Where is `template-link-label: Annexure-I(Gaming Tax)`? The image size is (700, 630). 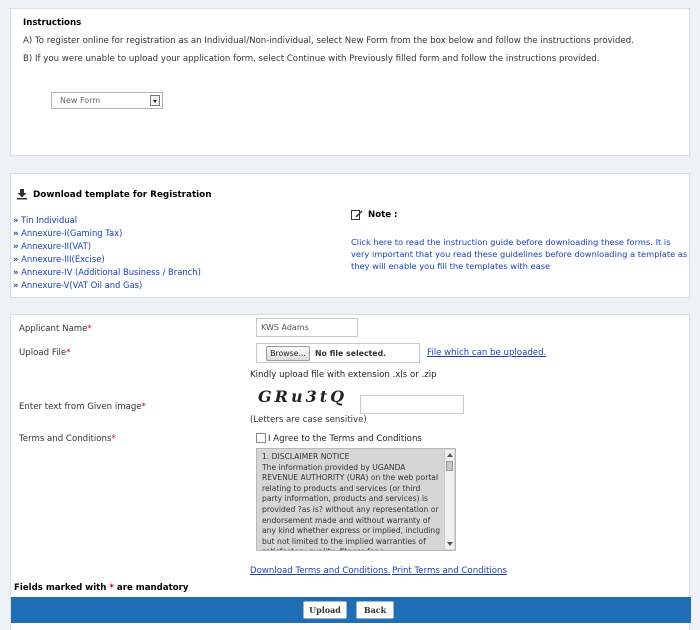
template-link-label: Annexure-I(Gaming Tax) is located at coordinates (72, 233).